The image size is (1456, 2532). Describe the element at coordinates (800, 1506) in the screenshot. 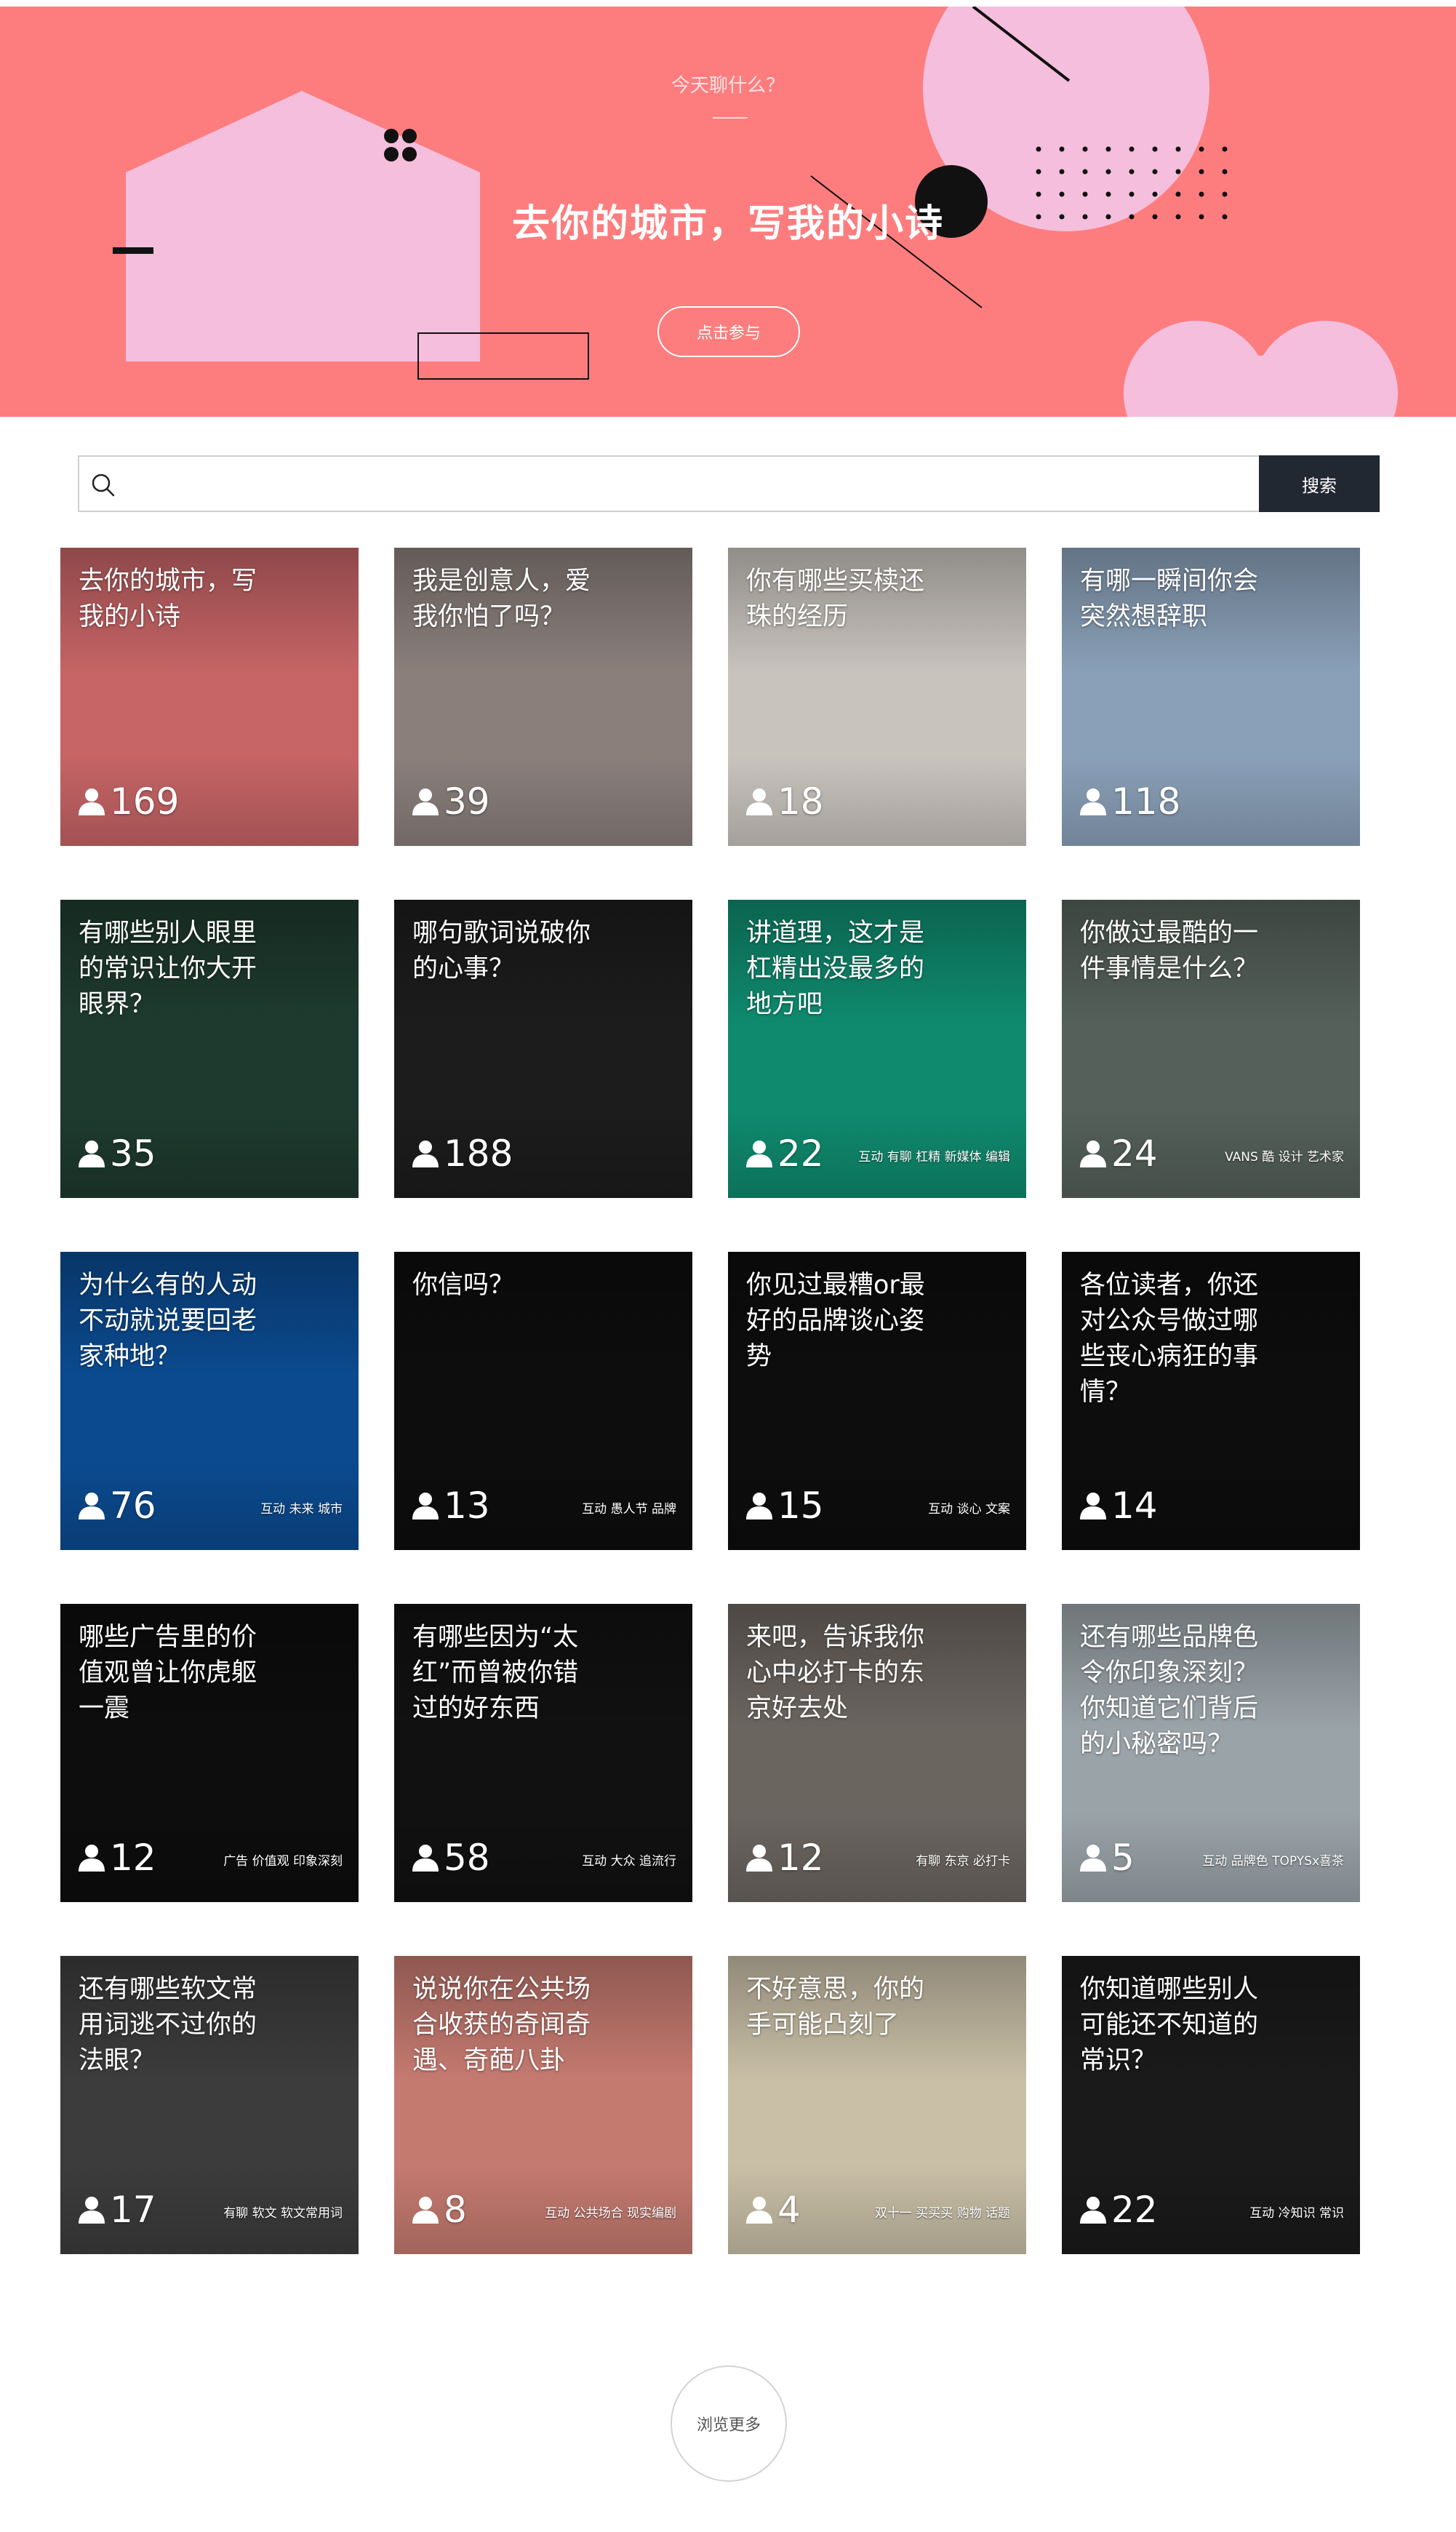

I see `participant-count-value: 15` at that location.